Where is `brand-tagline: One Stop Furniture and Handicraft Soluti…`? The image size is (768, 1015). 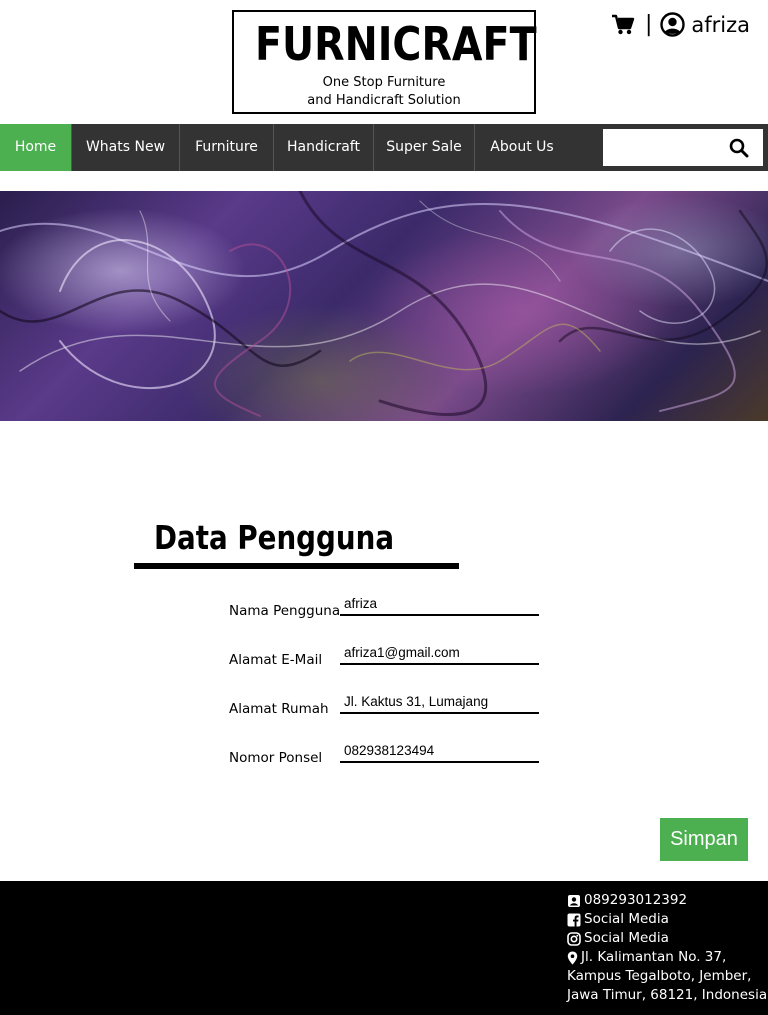 brand-tagline: One Stop Furniture and Handicraft Soluti… is located at coordinates (384, 92).